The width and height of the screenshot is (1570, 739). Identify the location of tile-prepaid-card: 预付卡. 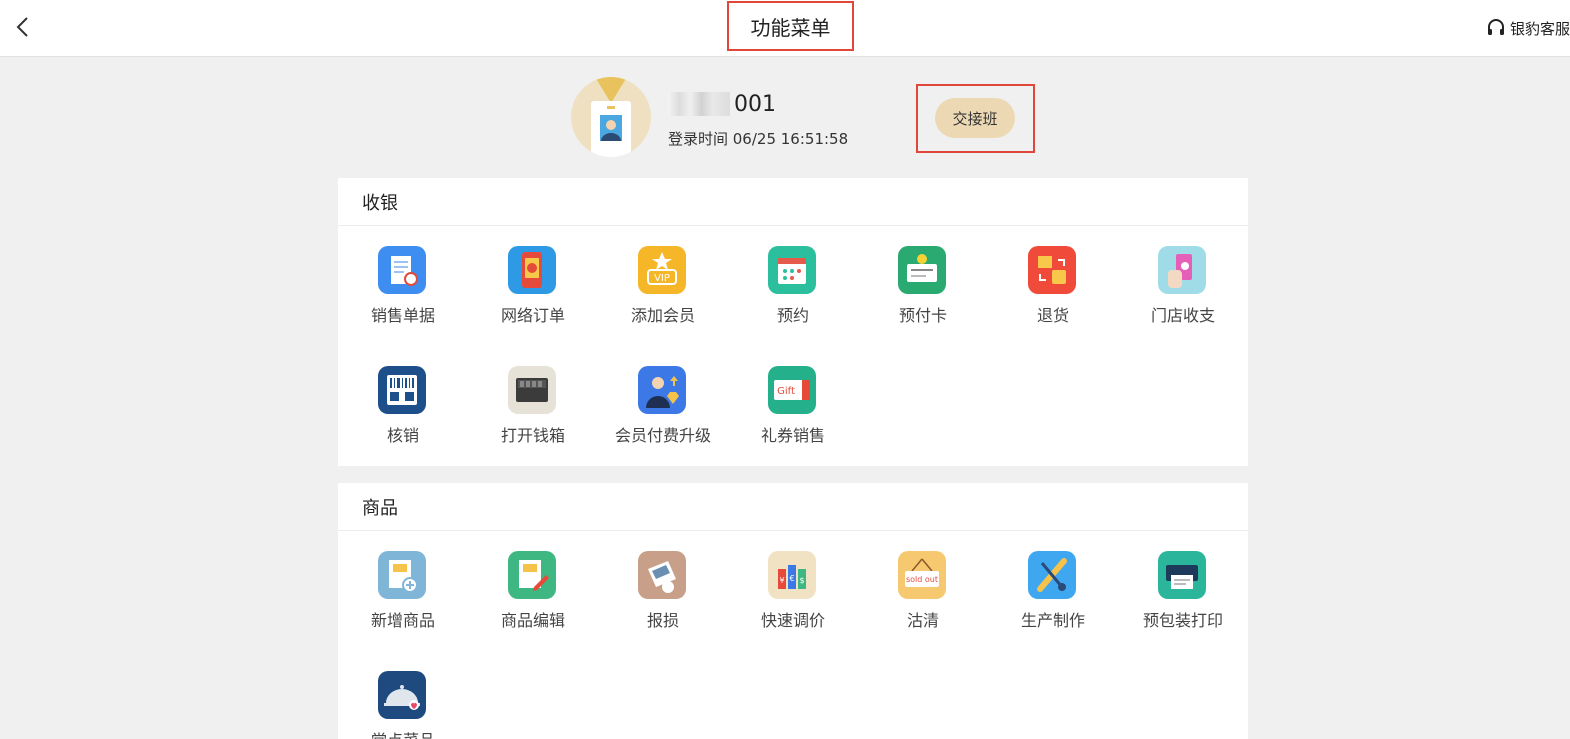
(923, 281).